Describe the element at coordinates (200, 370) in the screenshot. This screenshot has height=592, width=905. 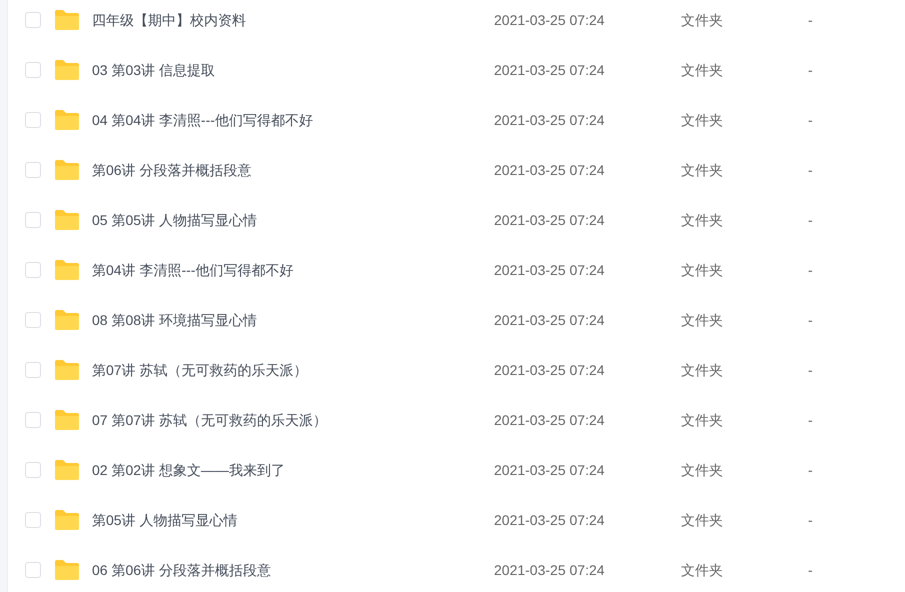
I see `file-name: 第07讲 苏轼（无可救药的乐天派）` at that location.